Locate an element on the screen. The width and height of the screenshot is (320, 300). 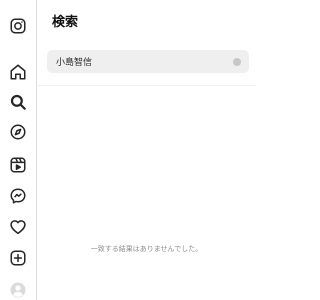
search-query-text: 小島智信 is located at coordinates (74, 63).